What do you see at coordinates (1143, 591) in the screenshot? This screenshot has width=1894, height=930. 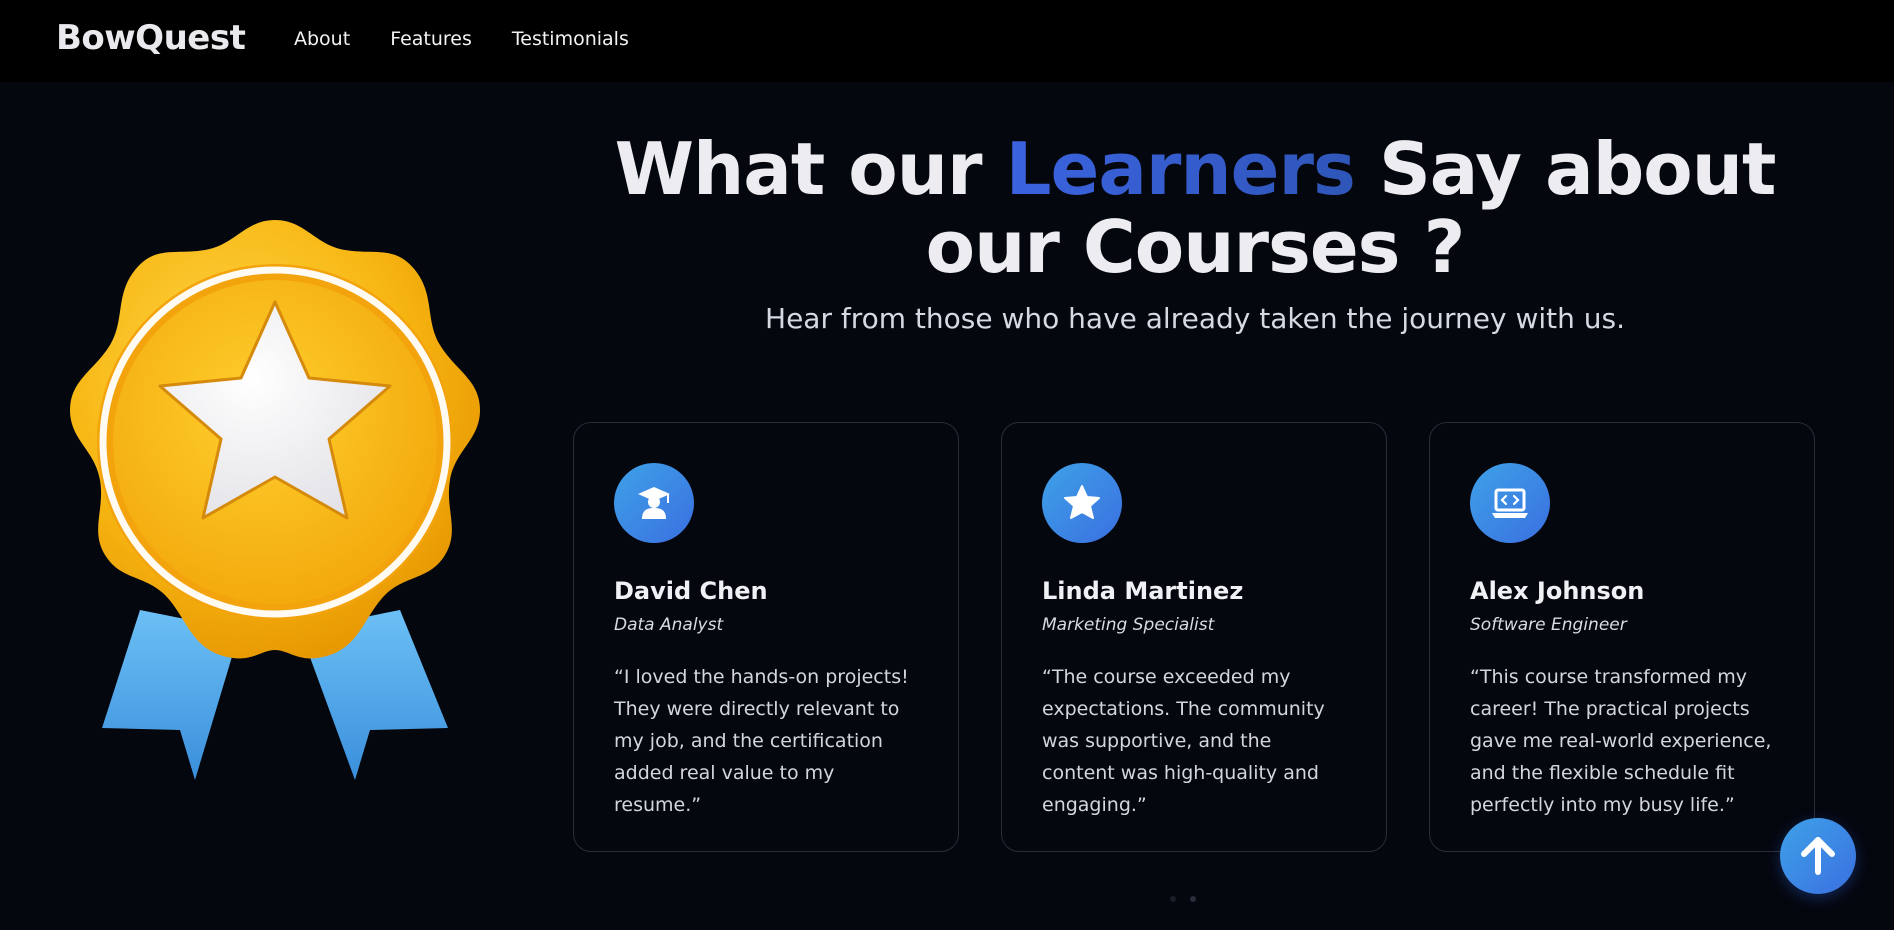 I see `testimonial-name: Linda Martinez` at bounding box center [1143, 591].